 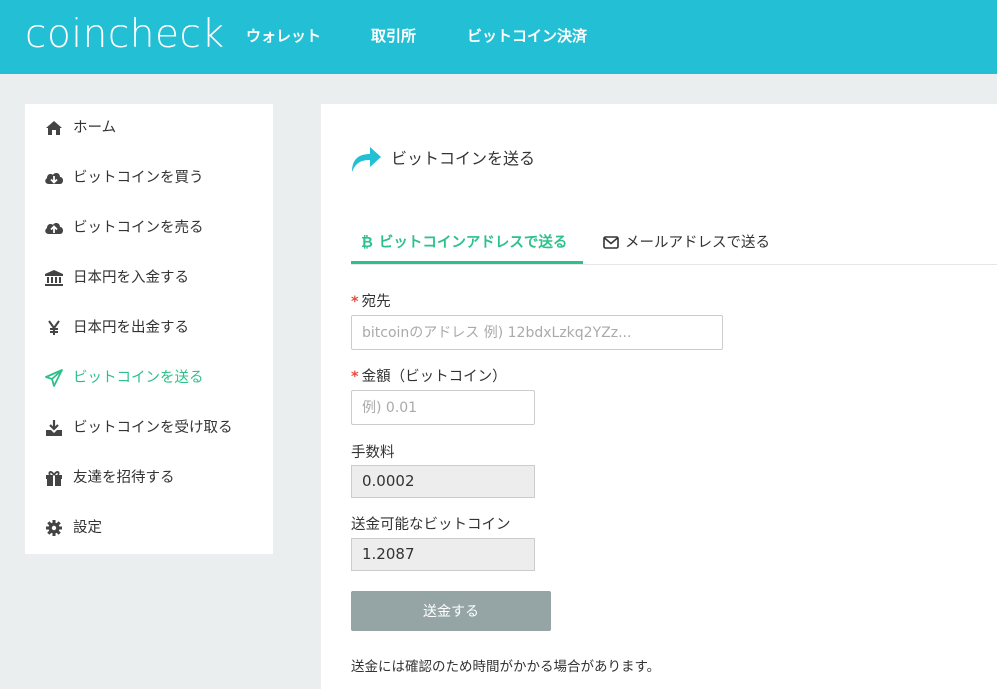 I want to click on sidebar-item-label: ビットコインを受け取る, so click(x=153, y=428).